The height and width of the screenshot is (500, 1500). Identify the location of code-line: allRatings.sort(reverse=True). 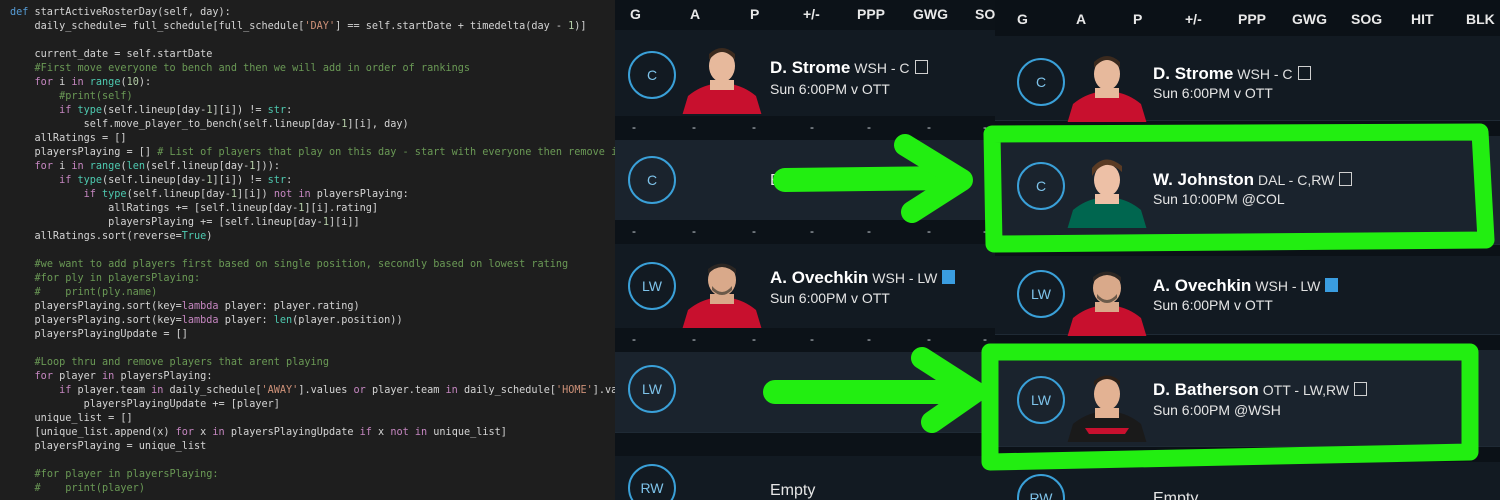
(111, 237).